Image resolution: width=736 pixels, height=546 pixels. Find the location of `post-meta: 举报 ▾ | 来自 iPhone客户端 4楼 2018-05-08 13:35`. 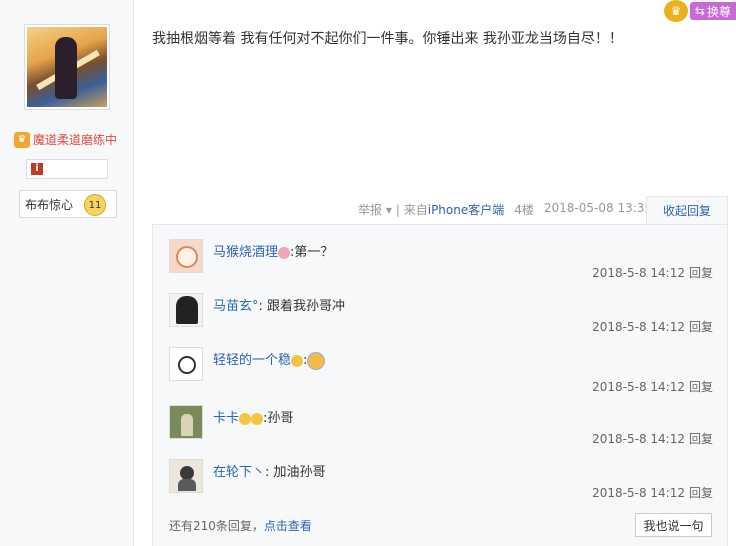

post-meta: 举报 ▾ | 来自 iPhone客户端 4楼 2018-05-08 13:35 is located at coordinates (505, 209).